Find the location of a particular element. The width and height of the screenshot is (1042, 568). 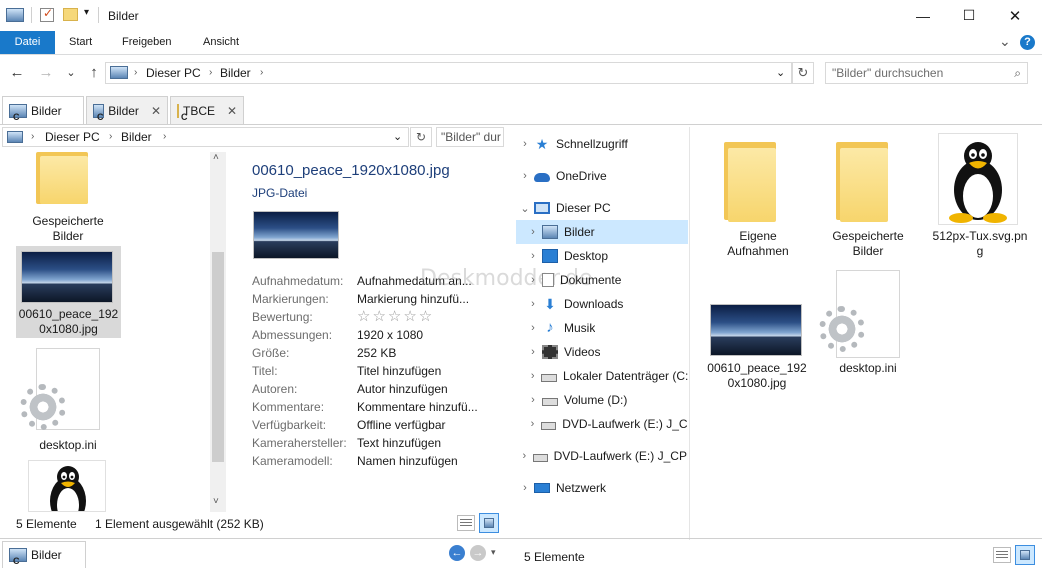

item-label: Eigene Aufnahmen is located at coordinates (758, 243).